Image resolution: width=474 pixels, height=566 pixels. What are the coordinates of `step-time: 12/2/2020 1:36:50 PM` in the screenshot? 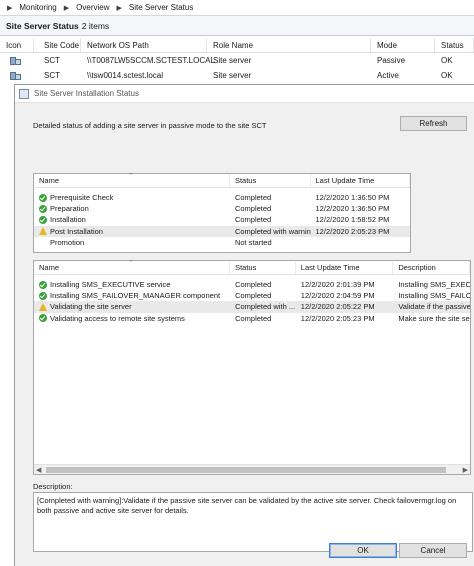 It's located at (352, 198).